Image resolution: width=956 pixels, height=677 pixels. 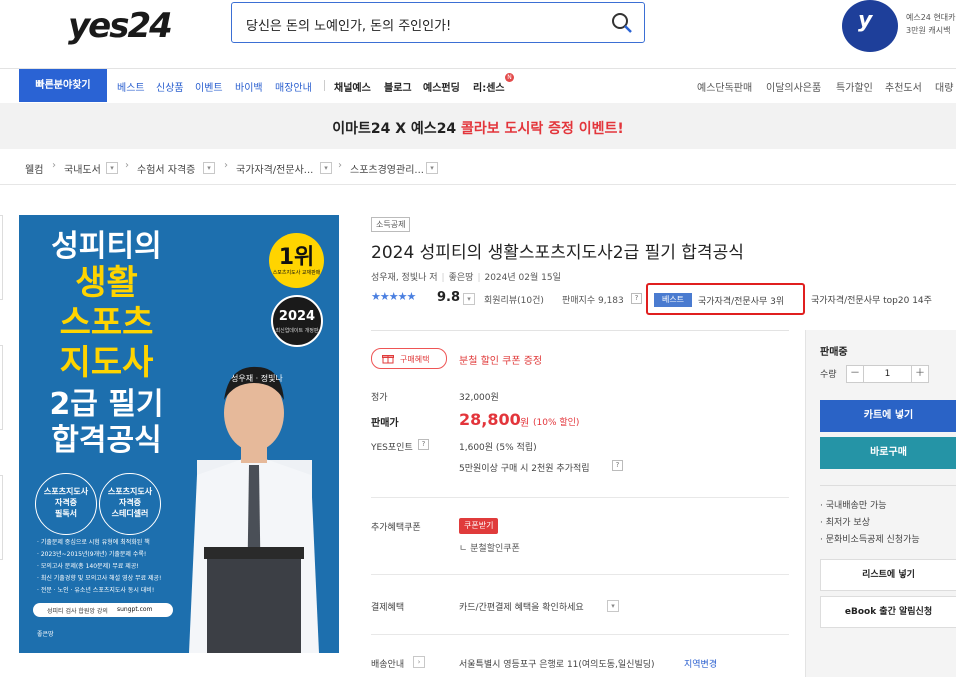 What do you see at coordinates (673, 300) in the screenshot?
I see `best-tag: 베스트` at bounding box center [673, 300].